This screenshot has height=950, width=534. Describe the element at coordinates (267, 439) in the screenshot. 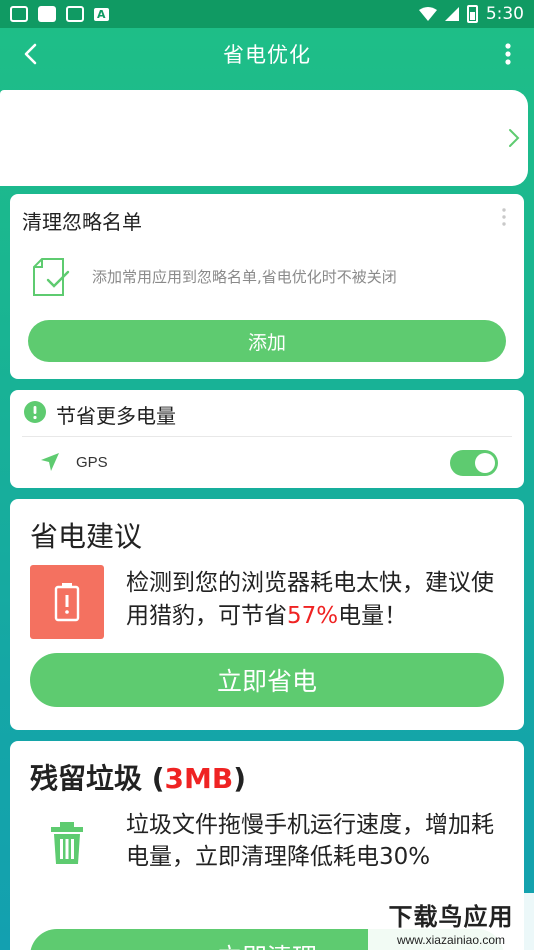

I see `save-more-card: 节省更多电量 GPS` at that location.